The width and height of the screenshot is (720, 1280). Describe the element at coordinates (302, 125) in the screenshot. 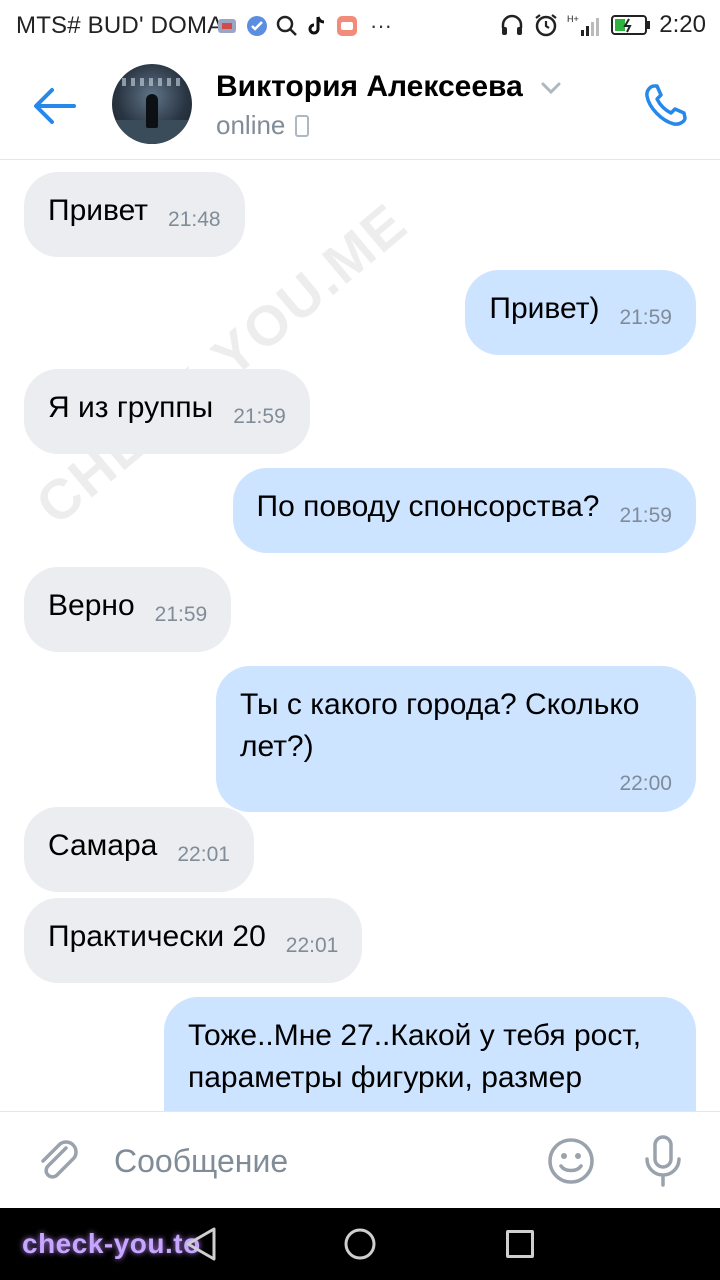

I see `mobile-device-icon` at that location.